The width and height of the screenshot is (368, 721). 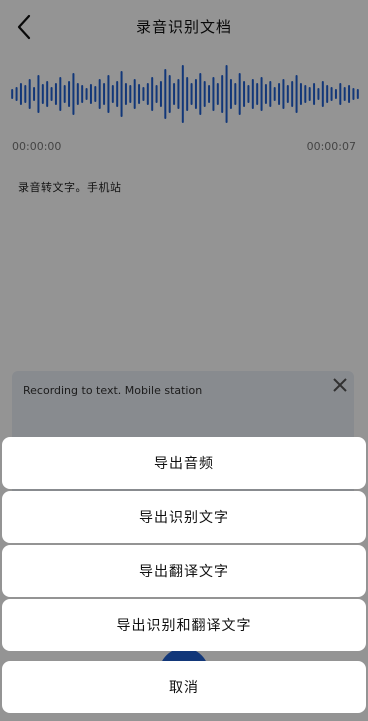 I want to click on export-recognized-text-button: 导出识别文字, so click(x=184, y=517).